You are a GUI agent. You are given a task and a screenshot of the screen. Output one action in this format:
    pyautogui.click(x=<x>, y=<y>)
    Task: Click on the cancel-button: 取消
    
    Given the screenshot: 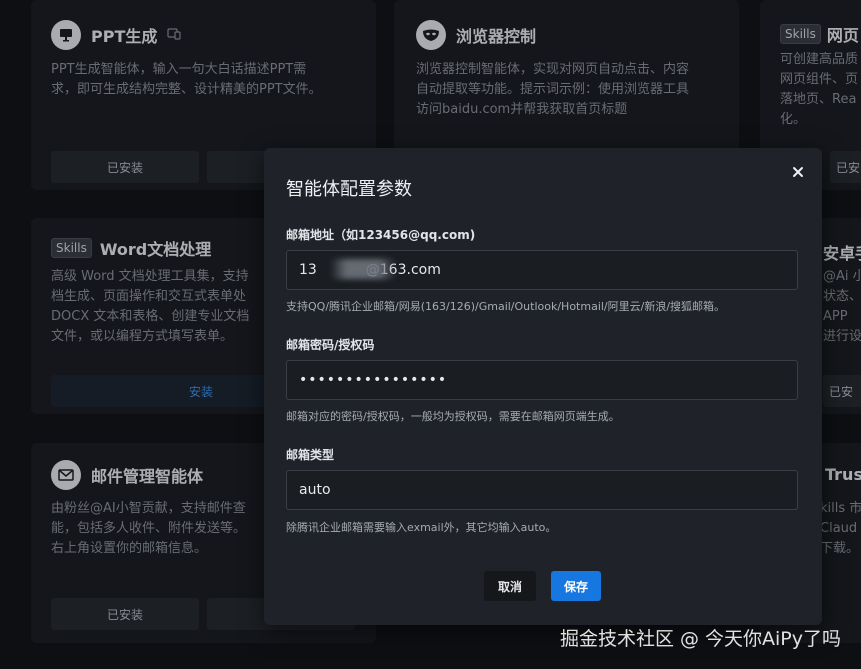 What is the action you would take?
    pyautogui.click(x=510, y=586)
    